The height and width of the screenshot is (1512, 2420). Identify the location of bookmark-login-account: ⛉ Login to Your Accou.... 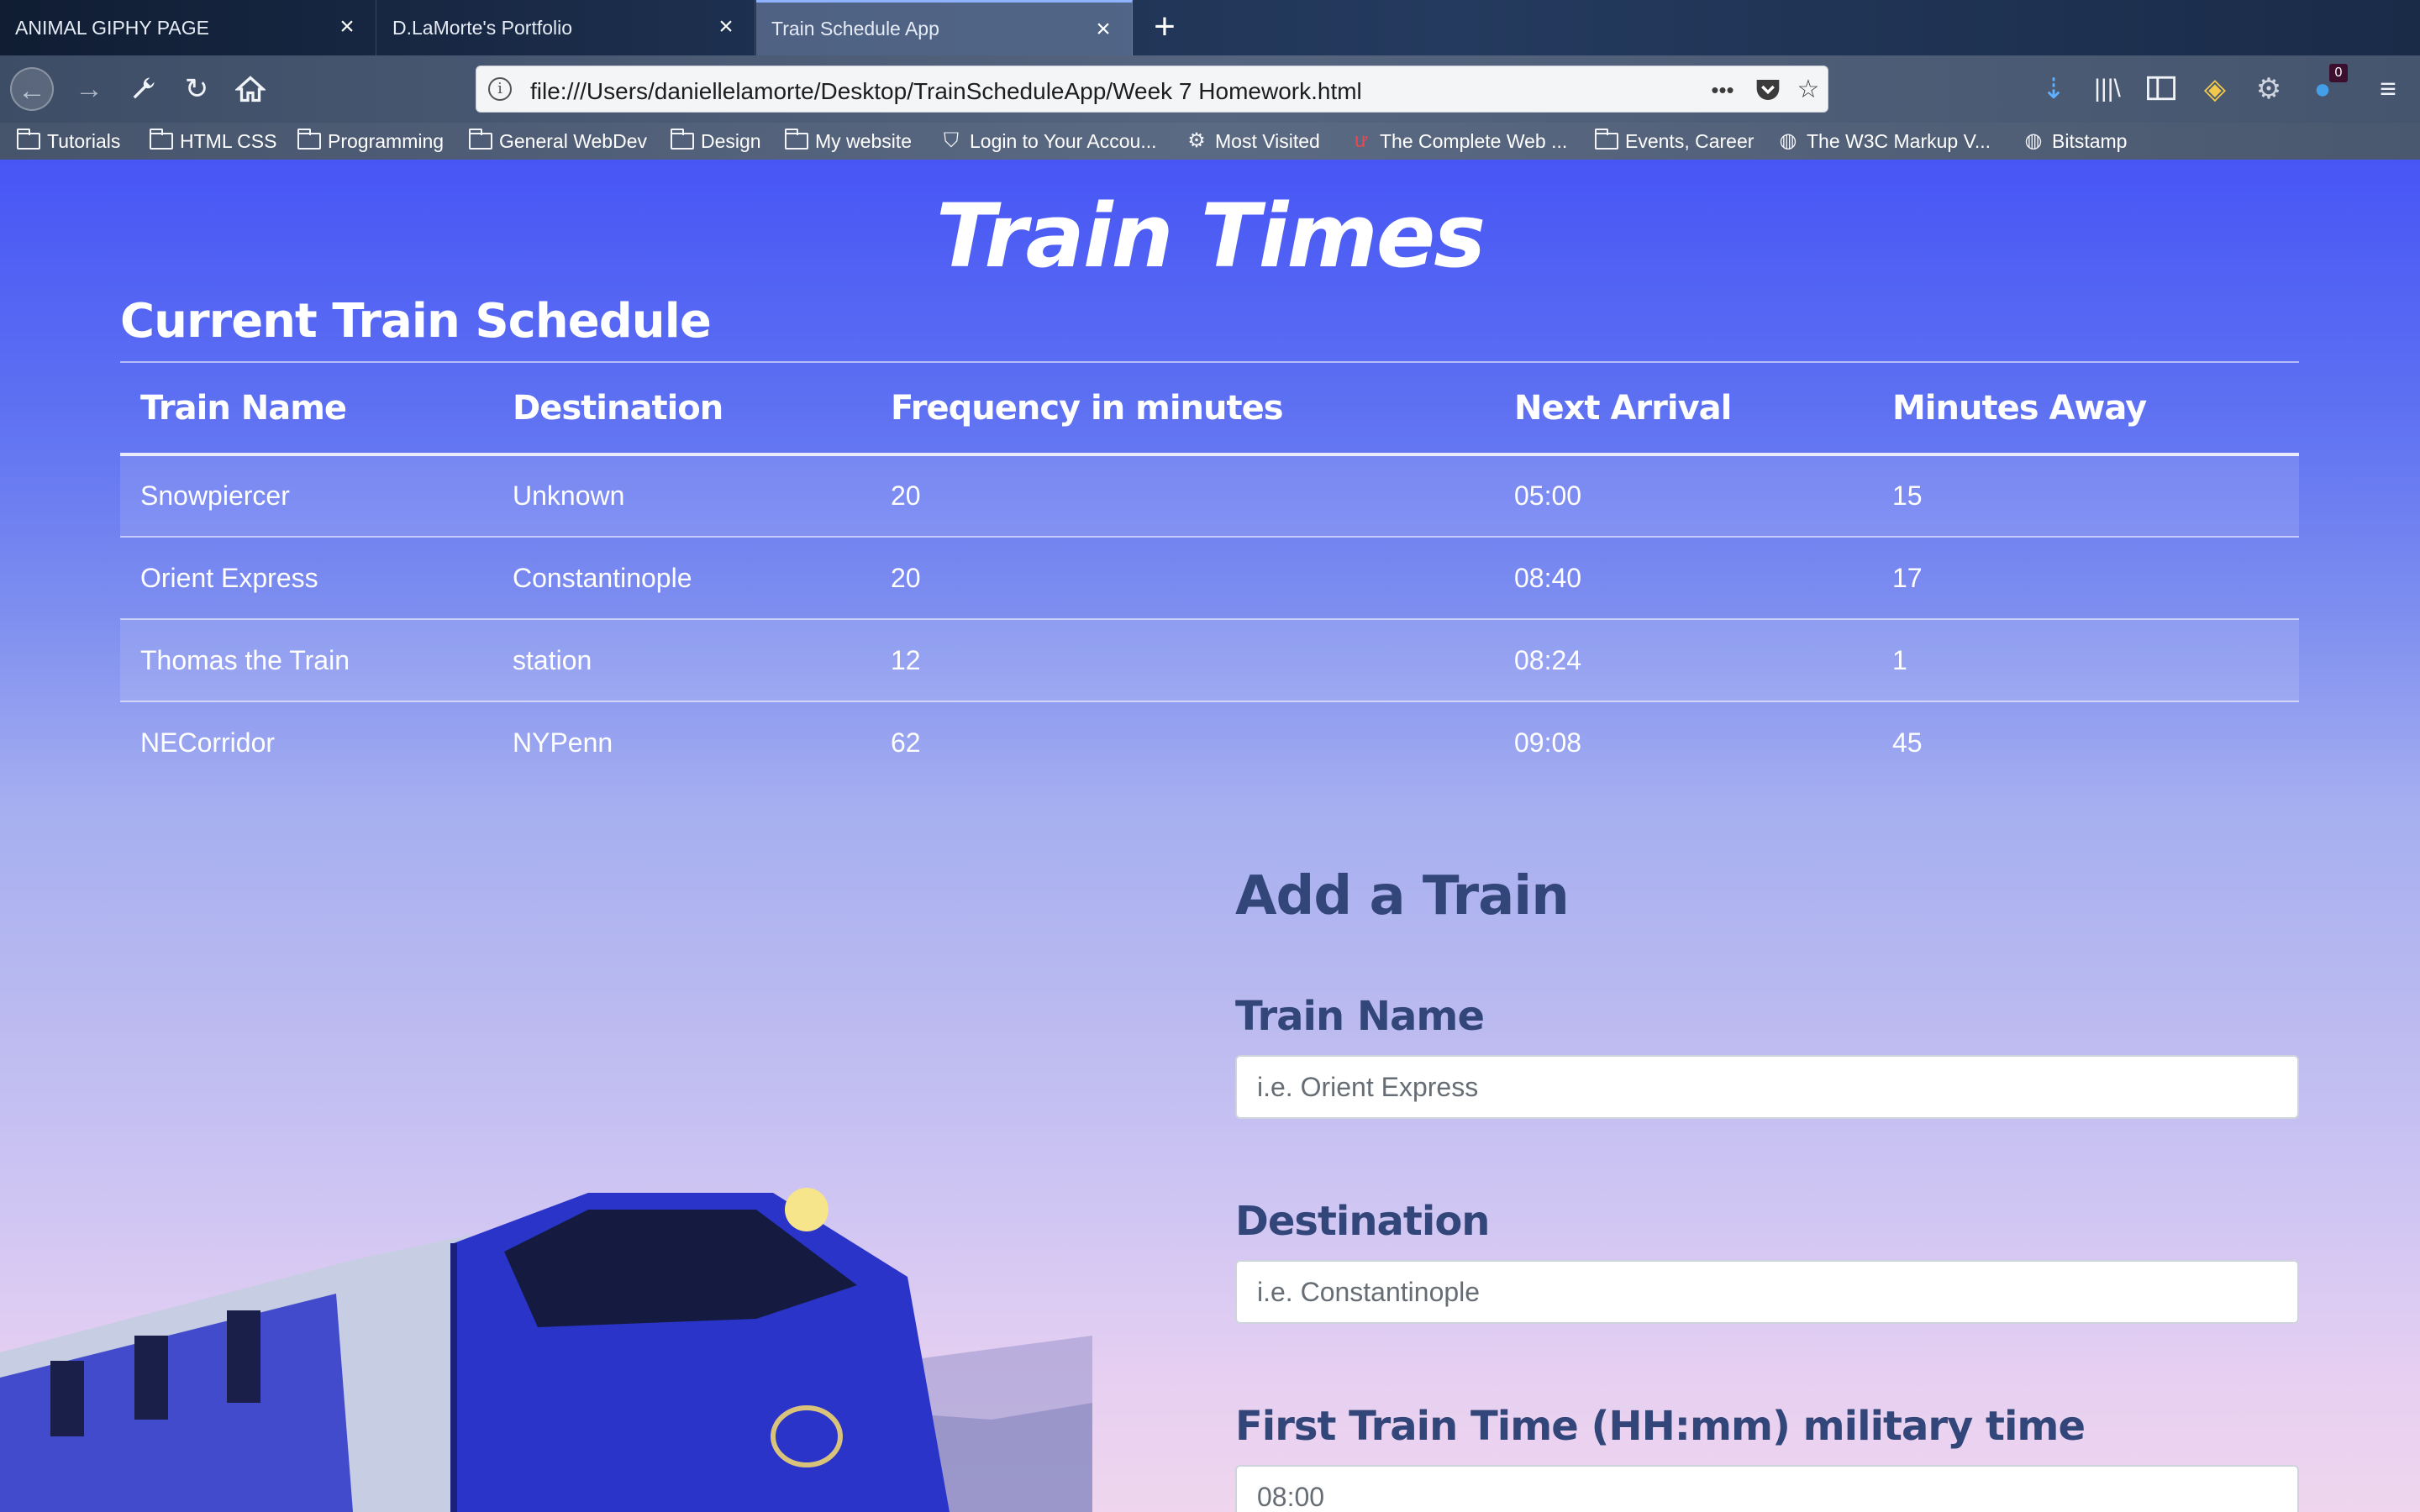
(1047, 141).